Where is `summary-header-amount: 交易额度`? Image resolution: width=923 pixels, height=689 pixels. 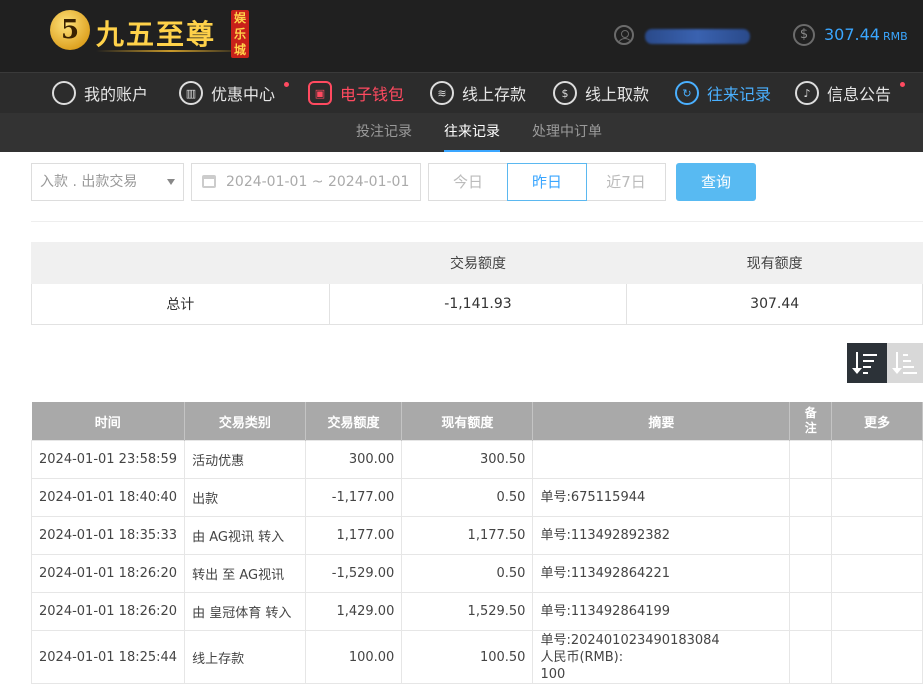
summary-header-amount: 交易额度 is located at coordinates (478, 263).